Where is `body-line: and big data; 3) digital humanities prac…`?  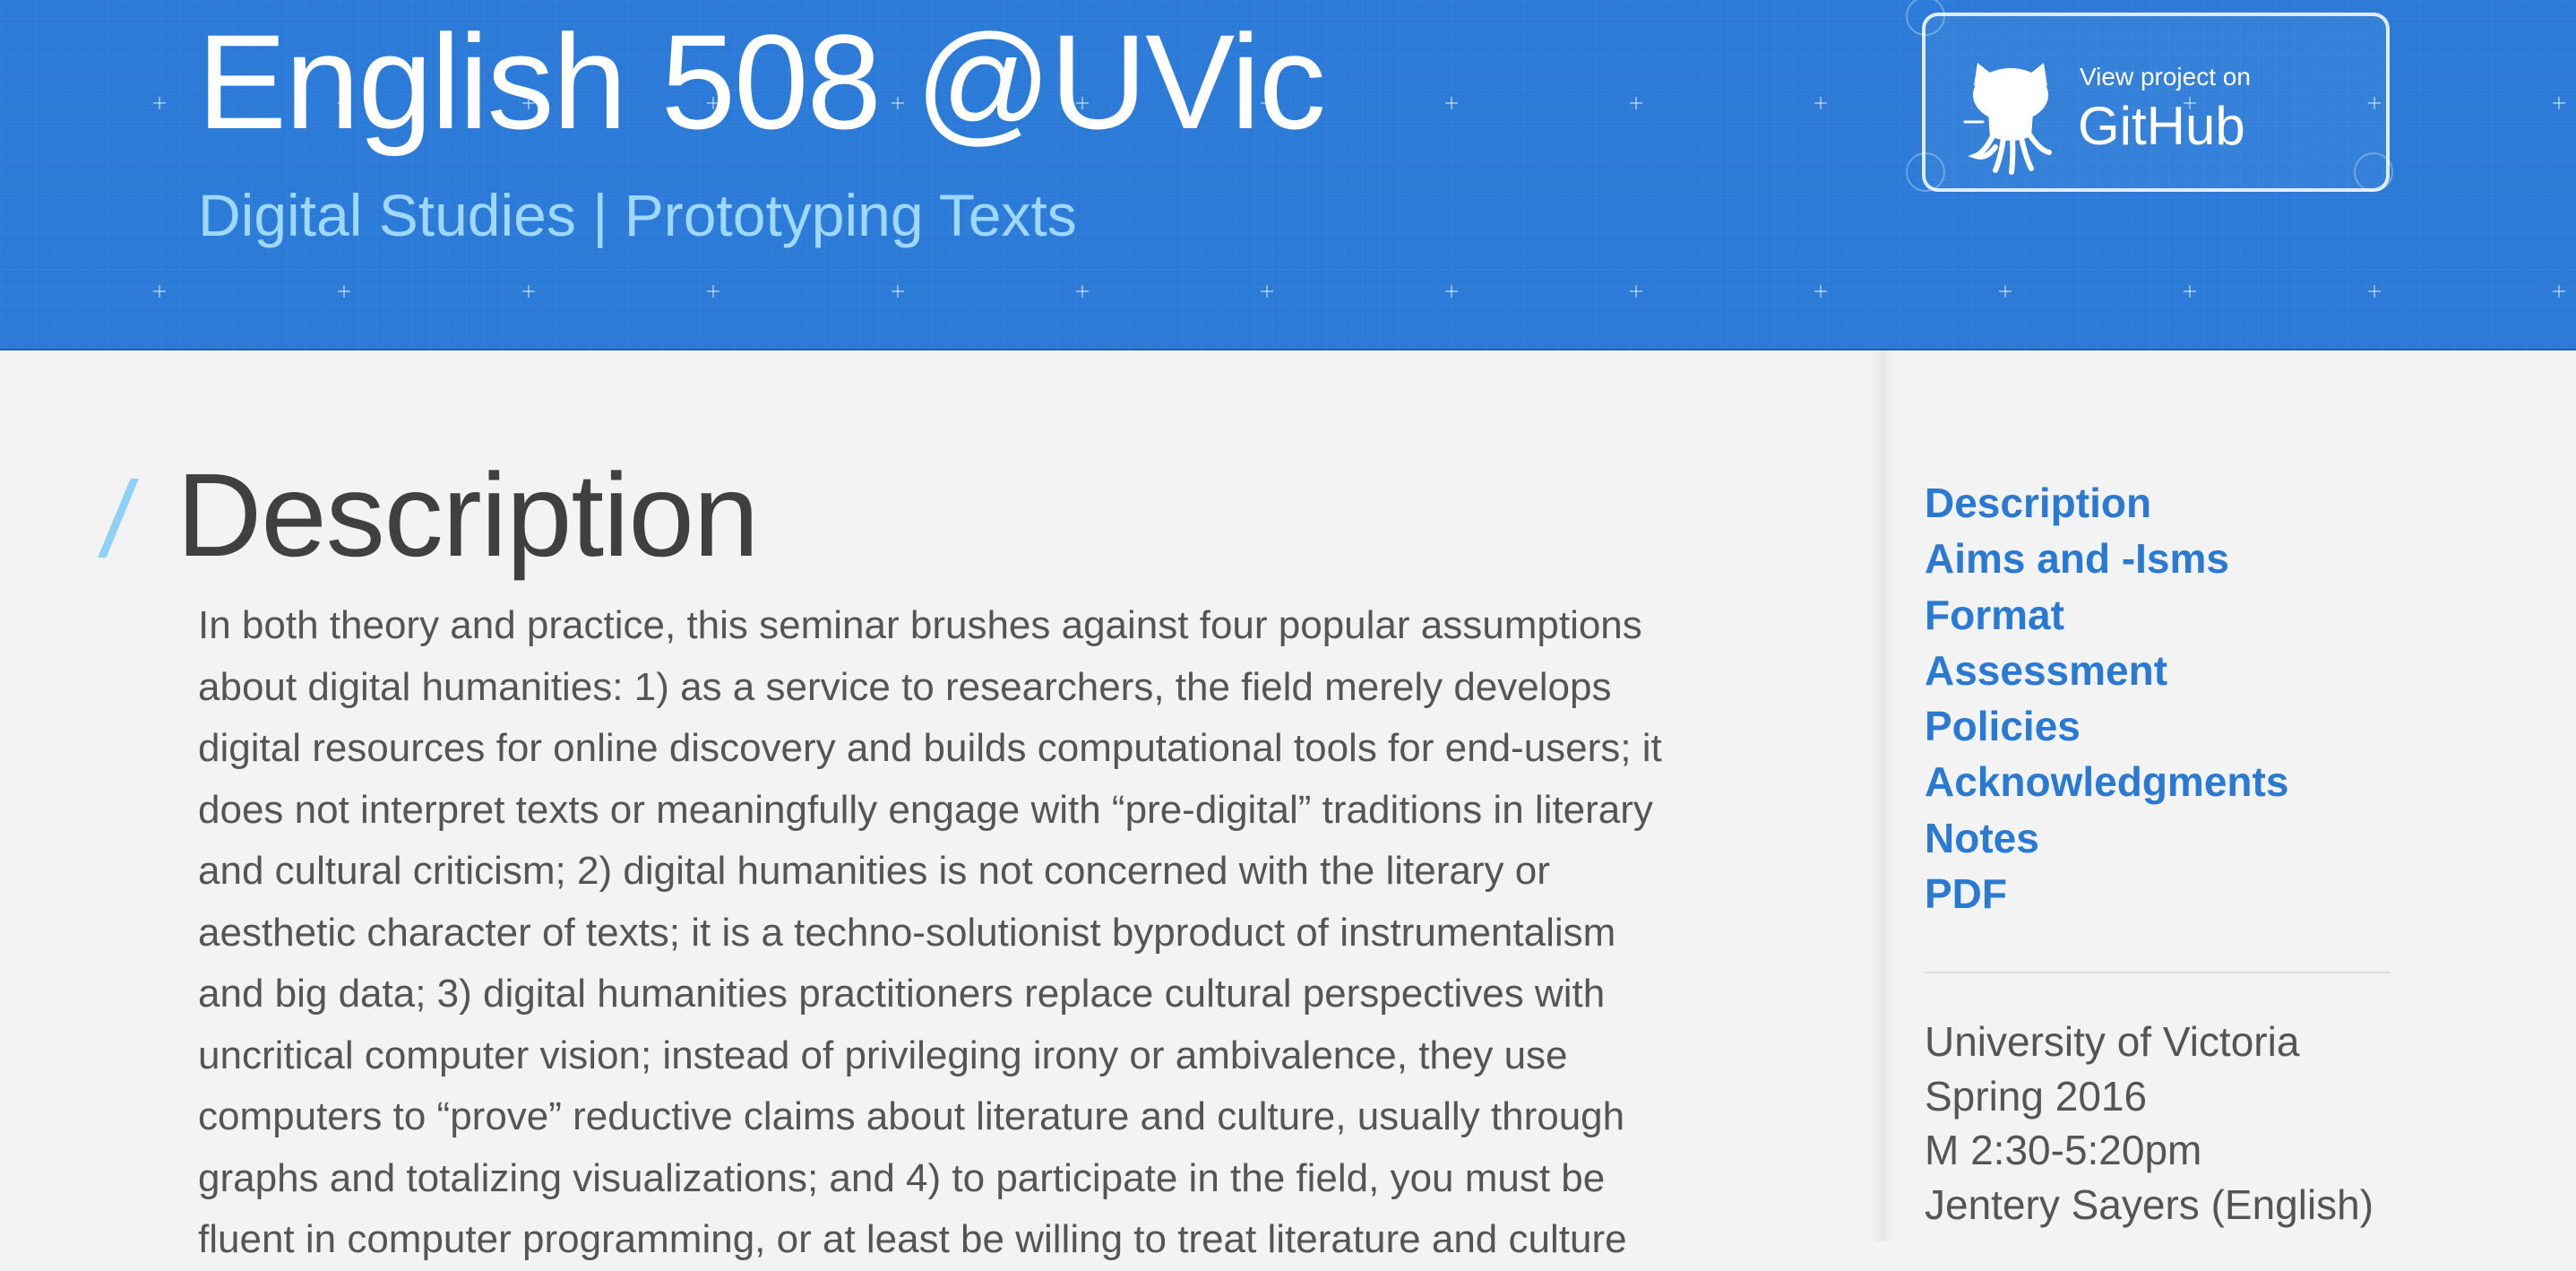
body-line: and big data; 3) digital humanities prac… is located at coordinates (902, 994).